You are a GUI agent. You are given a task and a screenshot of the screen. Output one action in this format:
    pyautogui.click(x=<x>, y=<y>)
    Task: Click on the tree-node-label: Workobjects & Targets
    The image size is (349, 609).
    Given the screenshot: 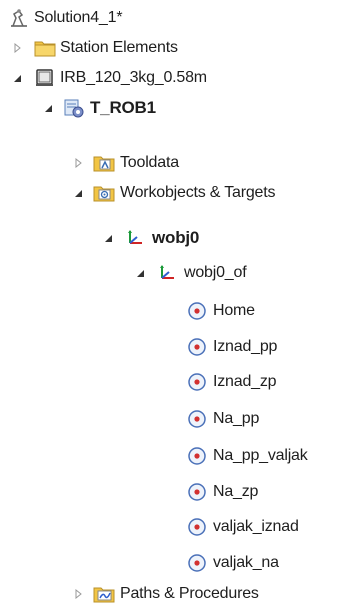 What is the action you would take?
    pyautogui.click(x=198, y=192)
    